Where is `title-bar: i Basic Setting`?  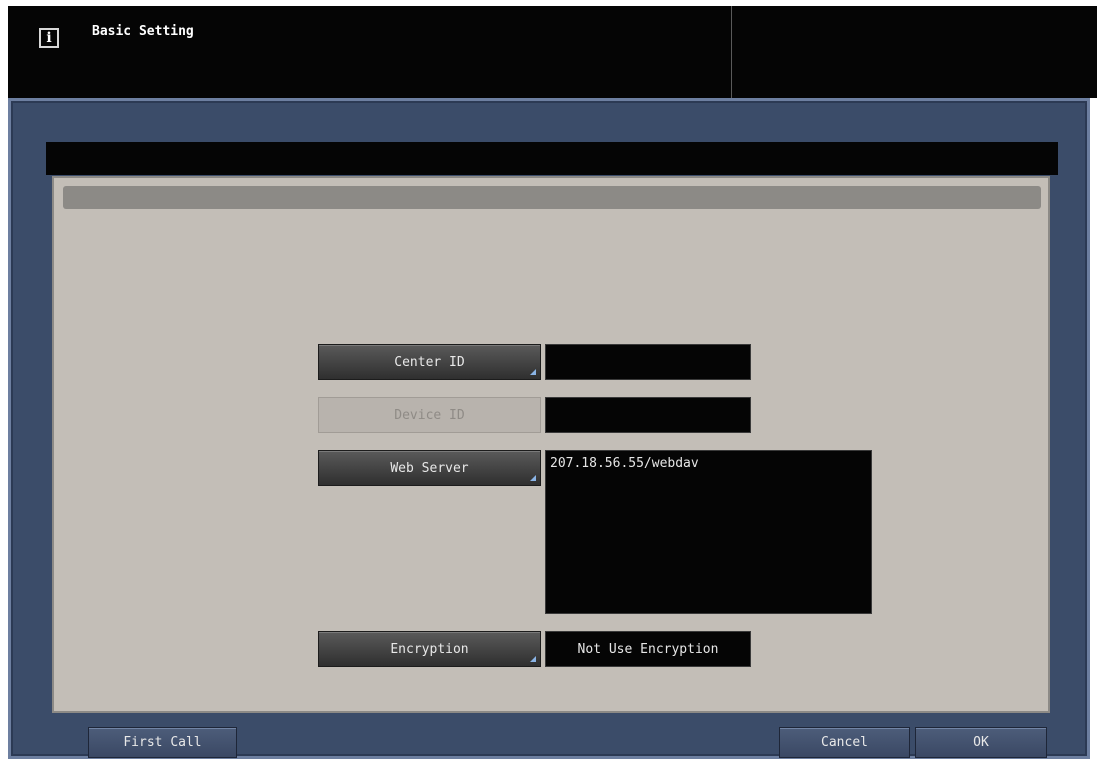
title-bar: i Basic Setting is located at coordinates (552, 52).